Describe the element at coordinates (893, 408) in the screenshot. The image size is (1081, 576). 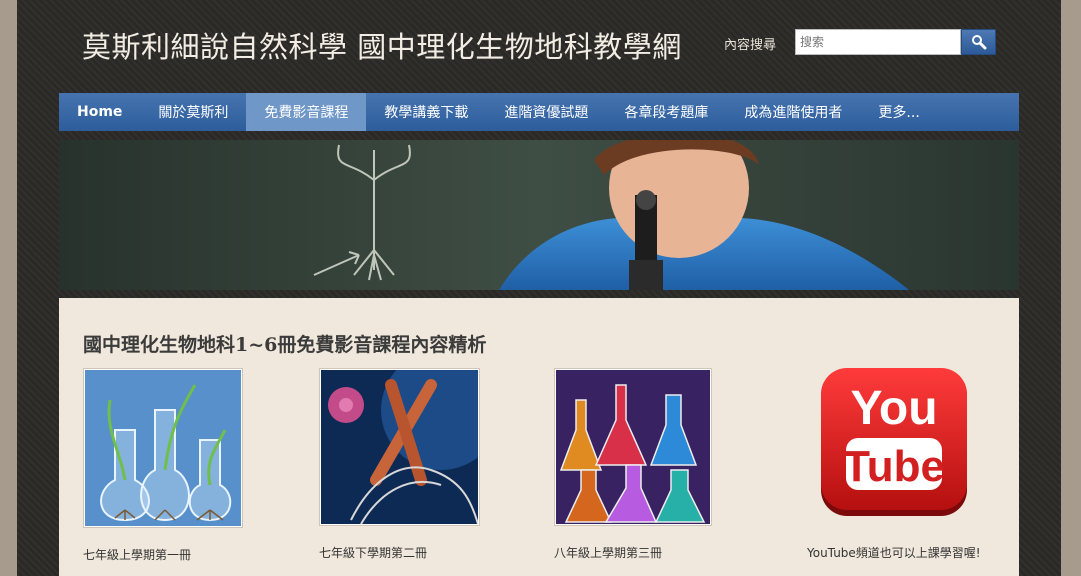
I see `youtube-logo-text-you: You` at that location.